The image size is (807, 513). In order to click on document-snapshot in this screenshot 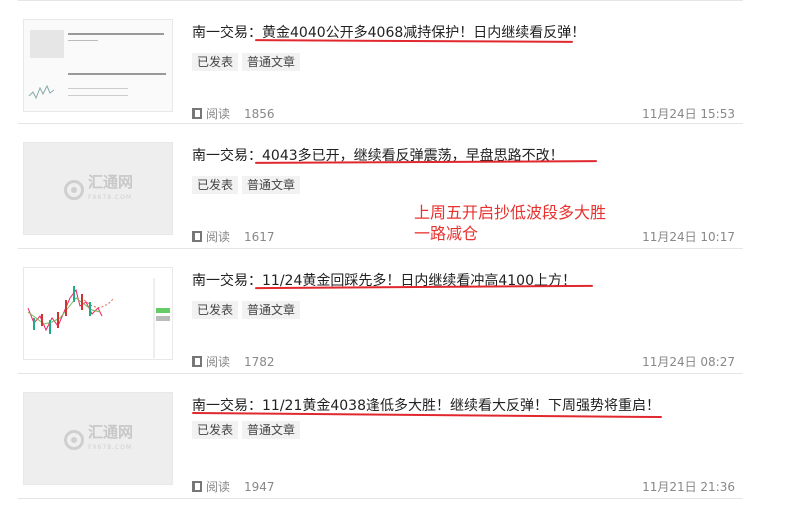, I will do `click(98, 65)`.